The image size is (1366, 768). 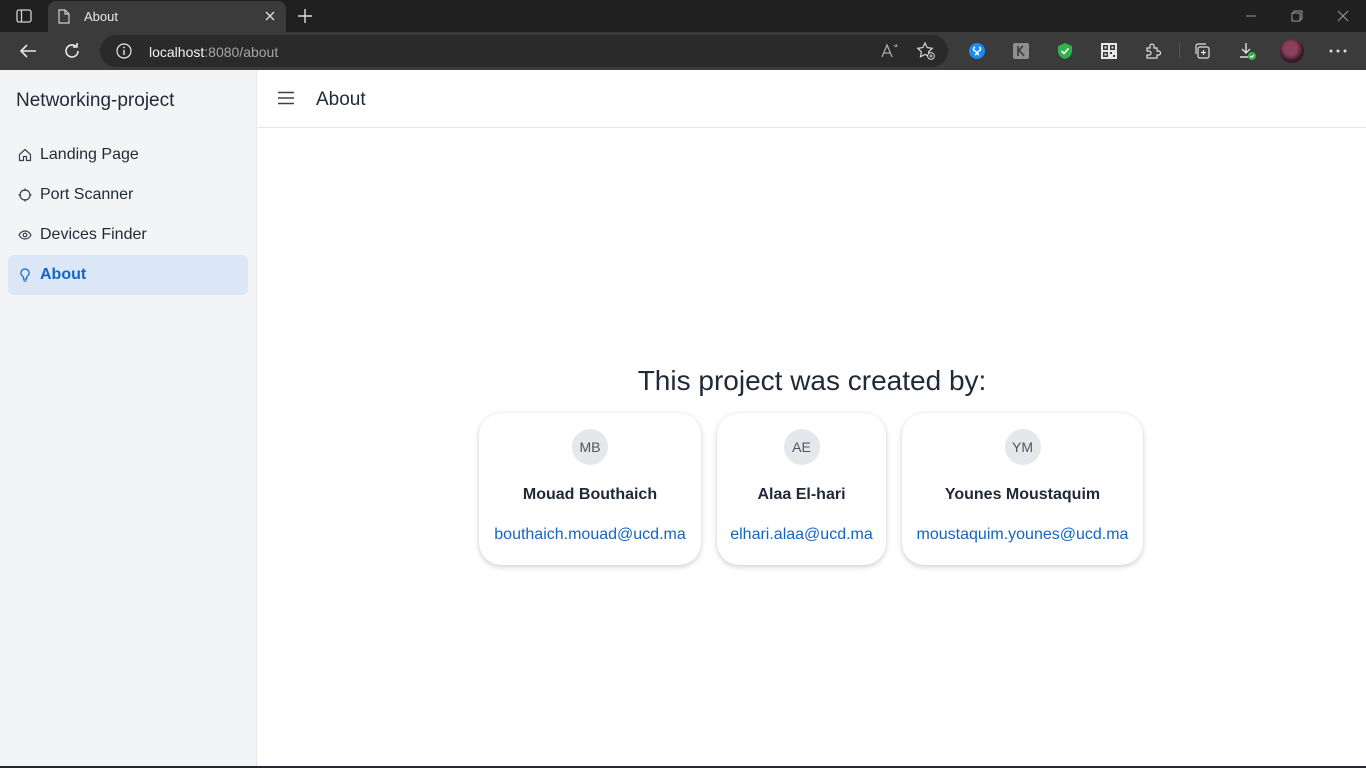 I want to click on menu-toggle-icon, so click(x=286, y=98).